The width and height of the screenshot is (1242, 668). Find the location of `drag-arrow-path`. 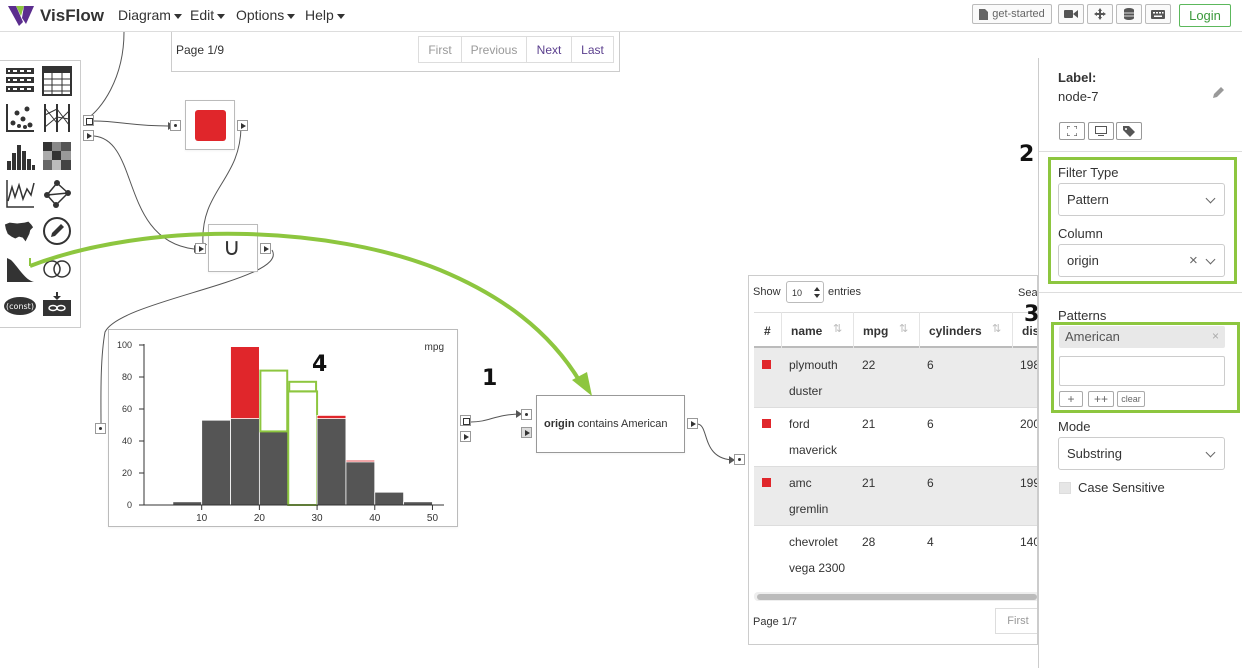

drag-arrow-path is located at coordinates (306, 309).